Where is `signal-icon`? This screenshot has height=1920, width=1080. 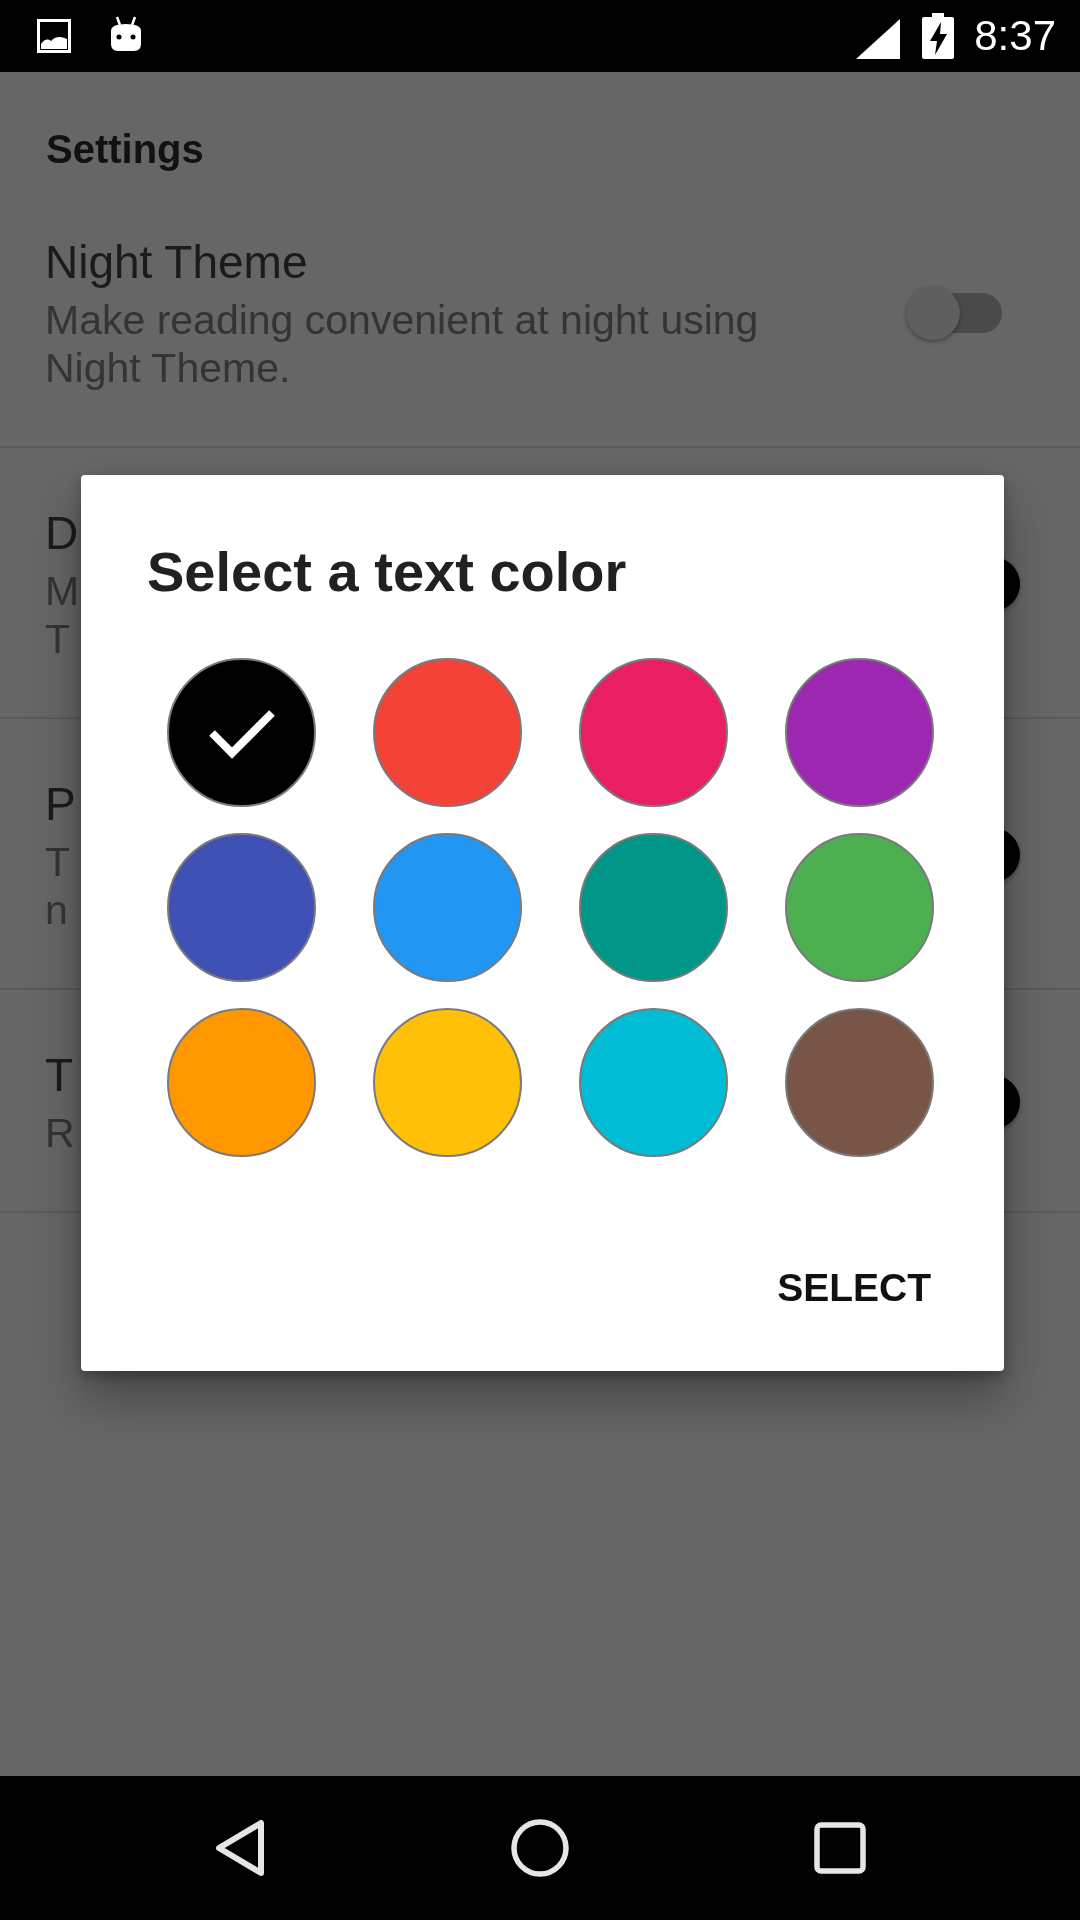 signal-icon is located at coordinates (878, 39).